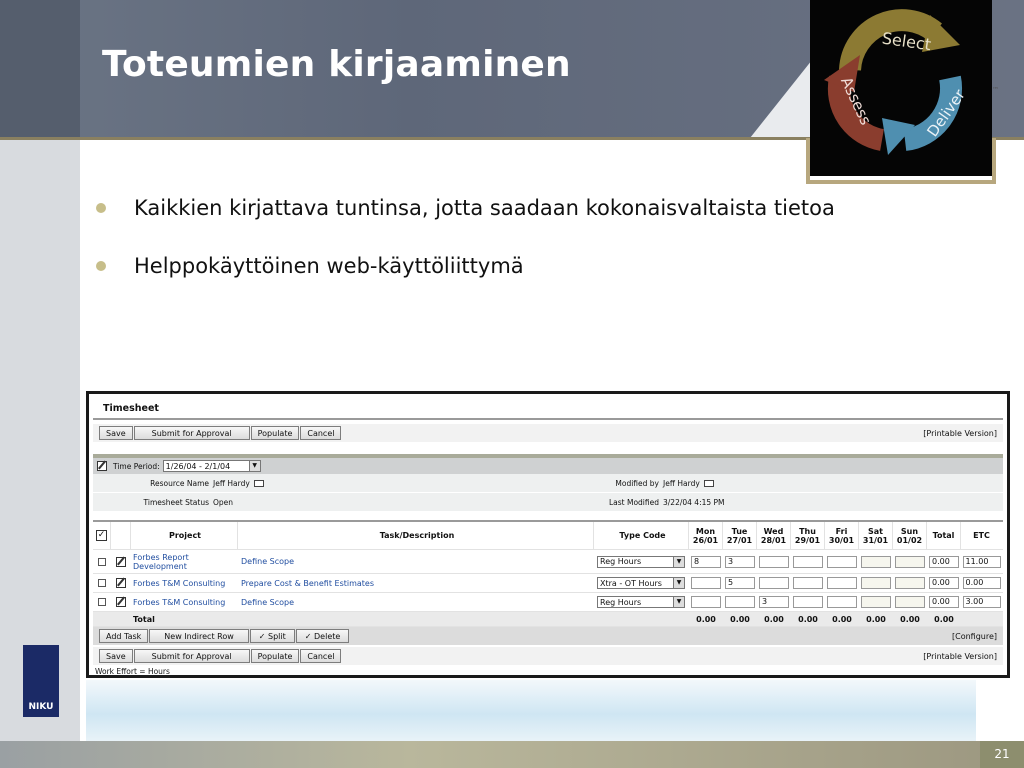  What do you see at coordinates (336, 64) in the screenshot?
I see `slide-title: Toteumien kirjaaminen` at bounding box center [336, 64].